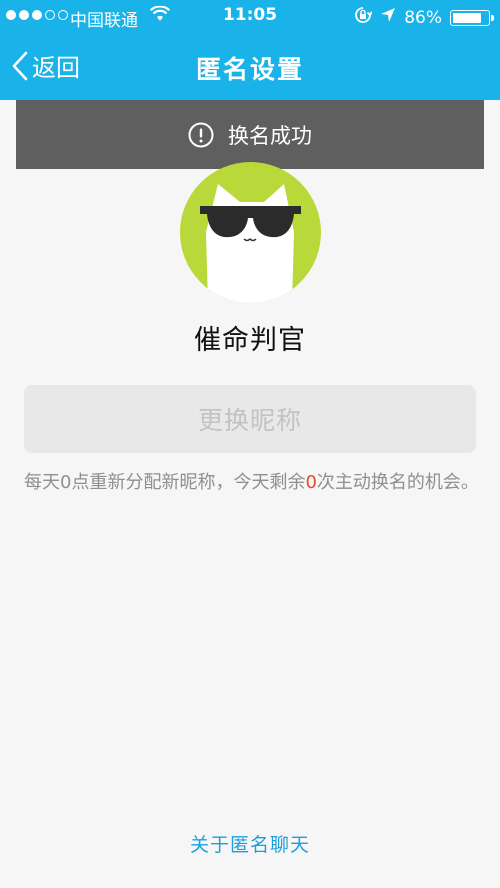 This screenshot has height=888, width=500. I want to click on avatar, so click(250, 232).